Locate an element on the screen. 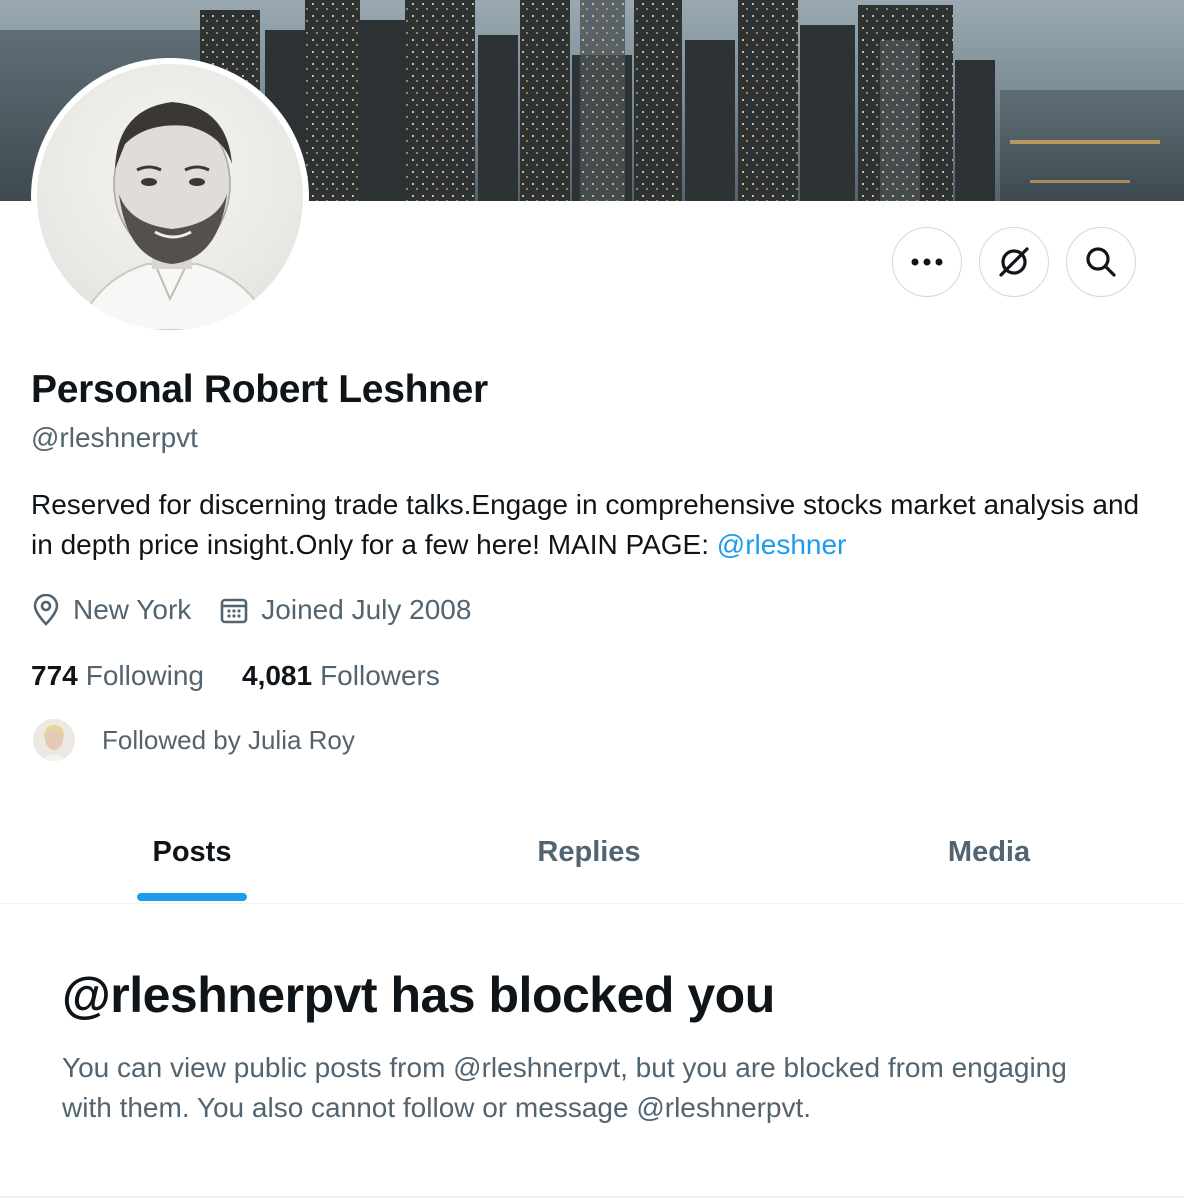  active-tab-indicator is located at coordinates (192, 897).